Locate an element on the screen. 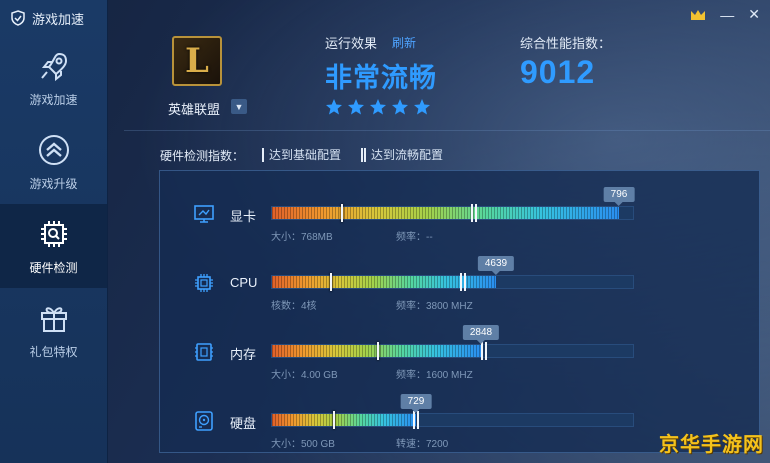 This screenshot has width=770, height=463. spec-frequency: 频率：3800 MHZ is located at coordinates (434, 306).